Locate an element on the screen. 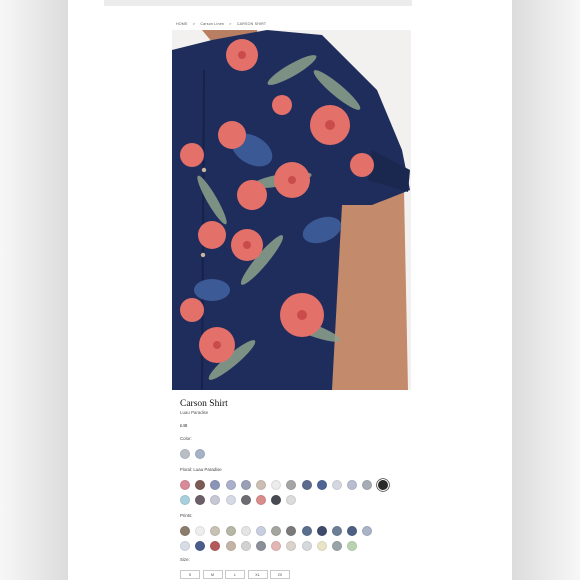  breadcrumb: HOME > Carson Linen > CARSON SHIRT is located at coordinates (223, 24).